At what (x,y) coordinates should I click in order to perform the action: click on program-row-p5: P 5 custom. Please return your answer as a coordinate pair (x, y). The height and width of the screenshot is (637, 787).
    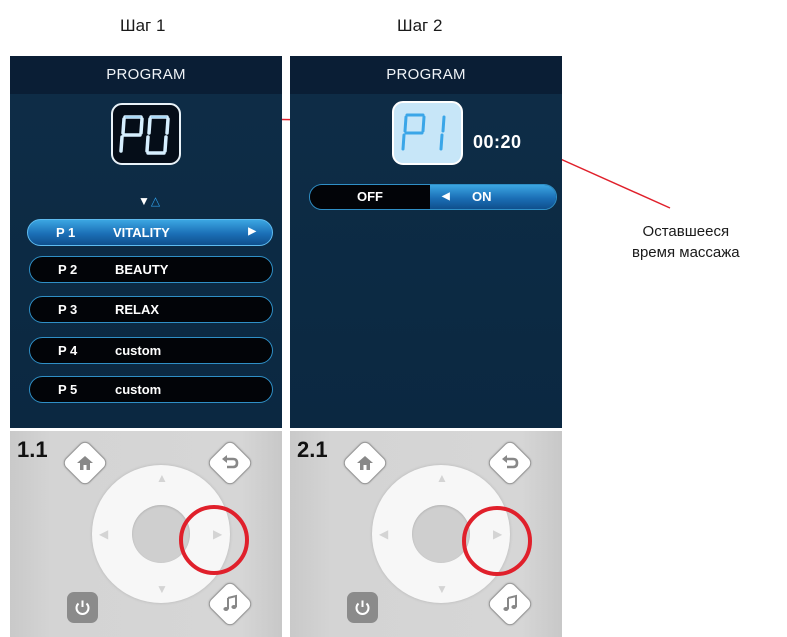
    Looking at the image, I should click on (151, 389).